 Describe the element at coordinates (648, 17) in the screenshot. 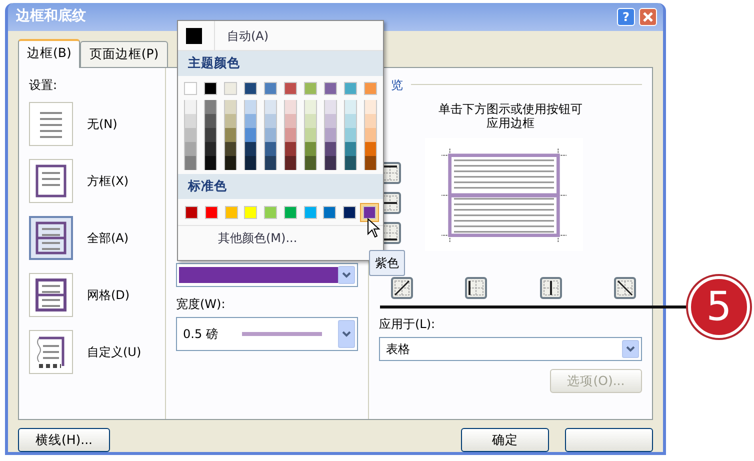

I see `close-button` at that location.